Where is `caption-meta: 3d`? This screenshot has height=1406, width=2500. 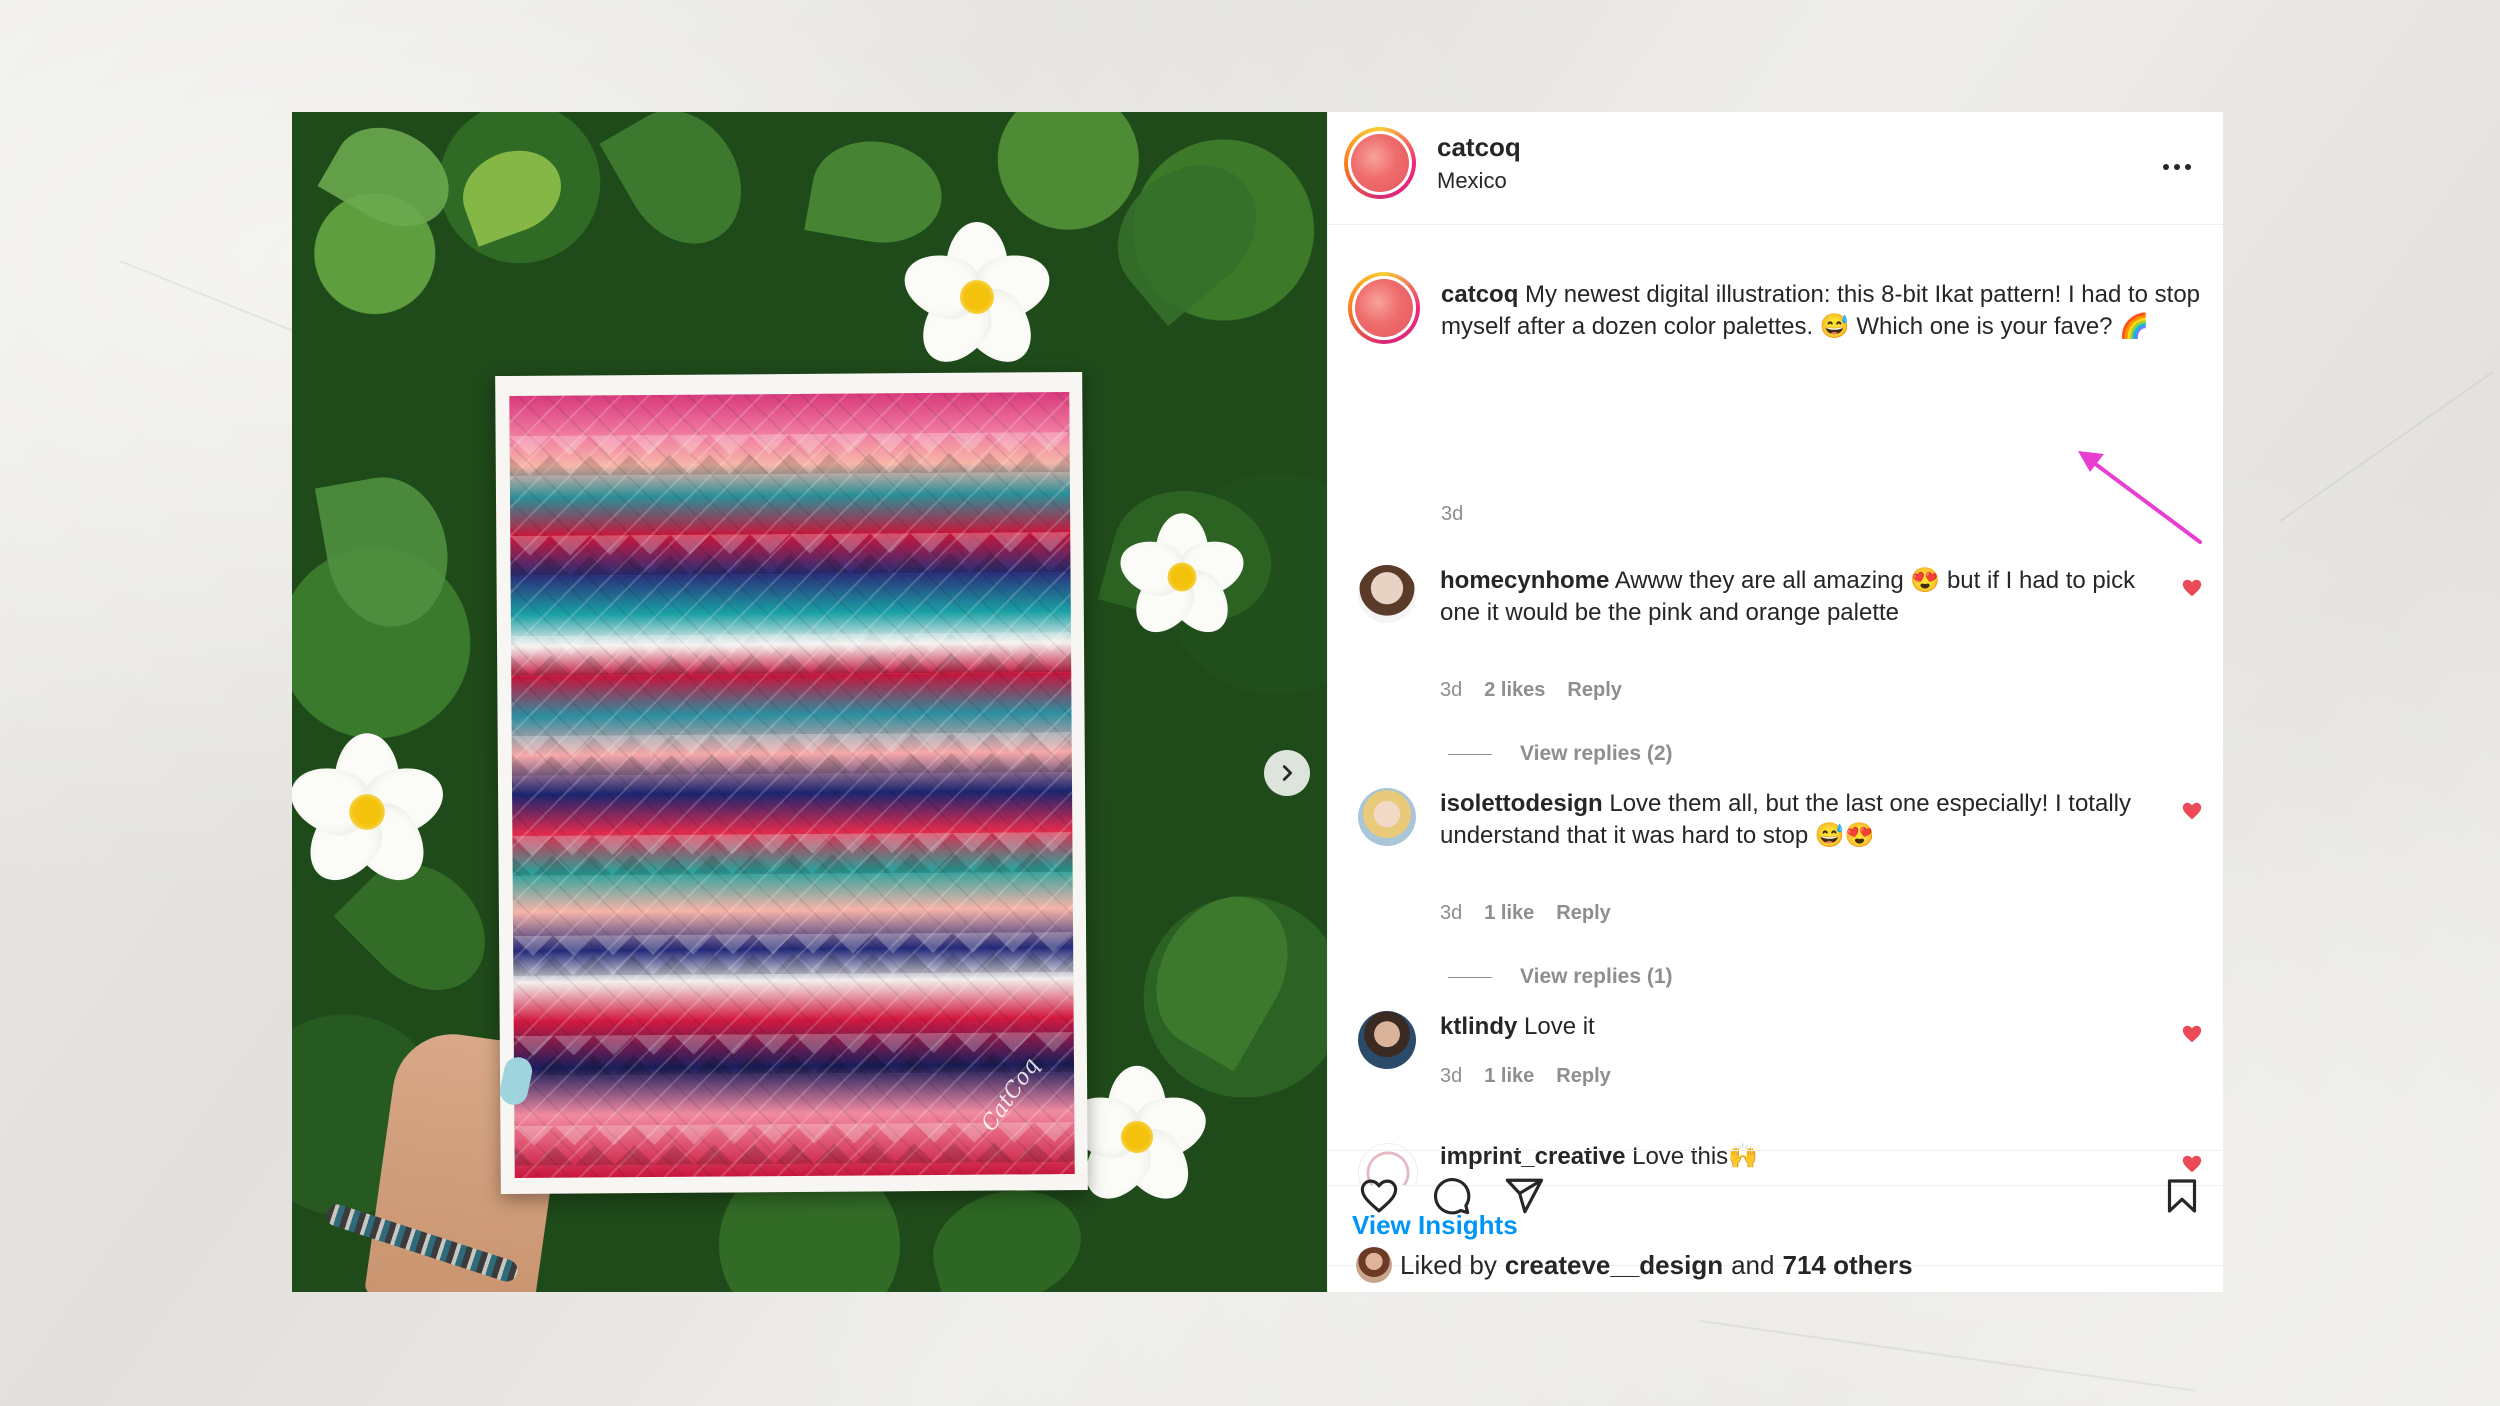 caption-meta: 3d is located at coordinates (1452, 514).